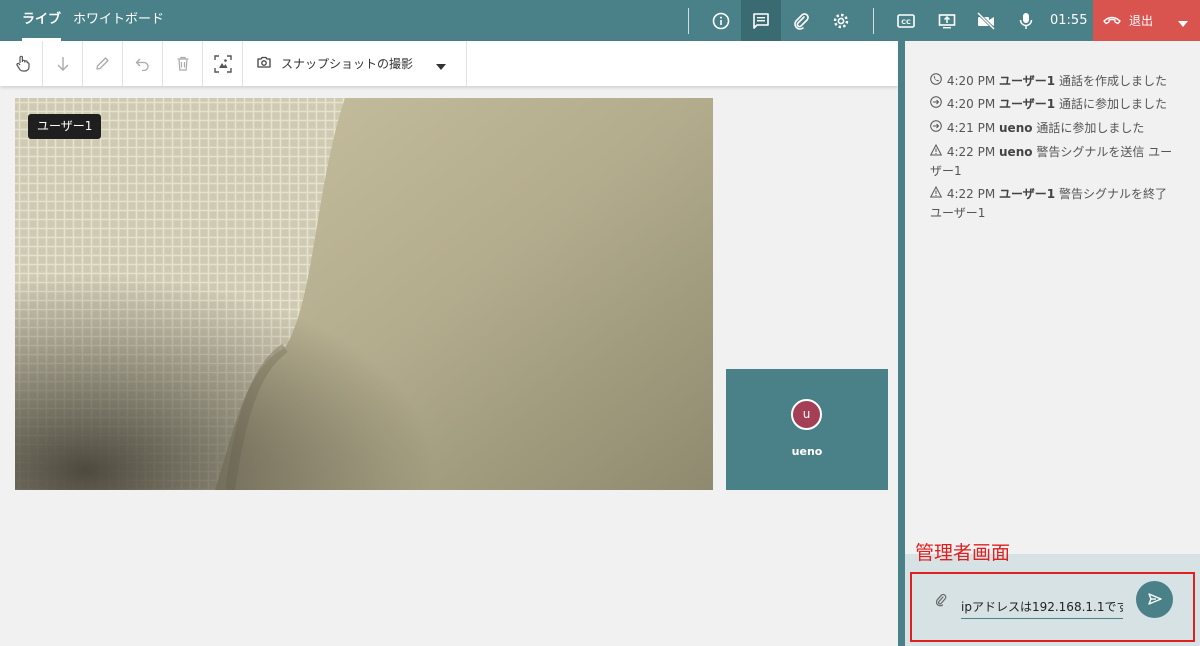 The width and height of the screenshot is (1200, 646). What do you see at coordinates (65, 126) in the screenshot?
I see `participant-name-badge: ユーザー1` at bounding box center [65, 126].